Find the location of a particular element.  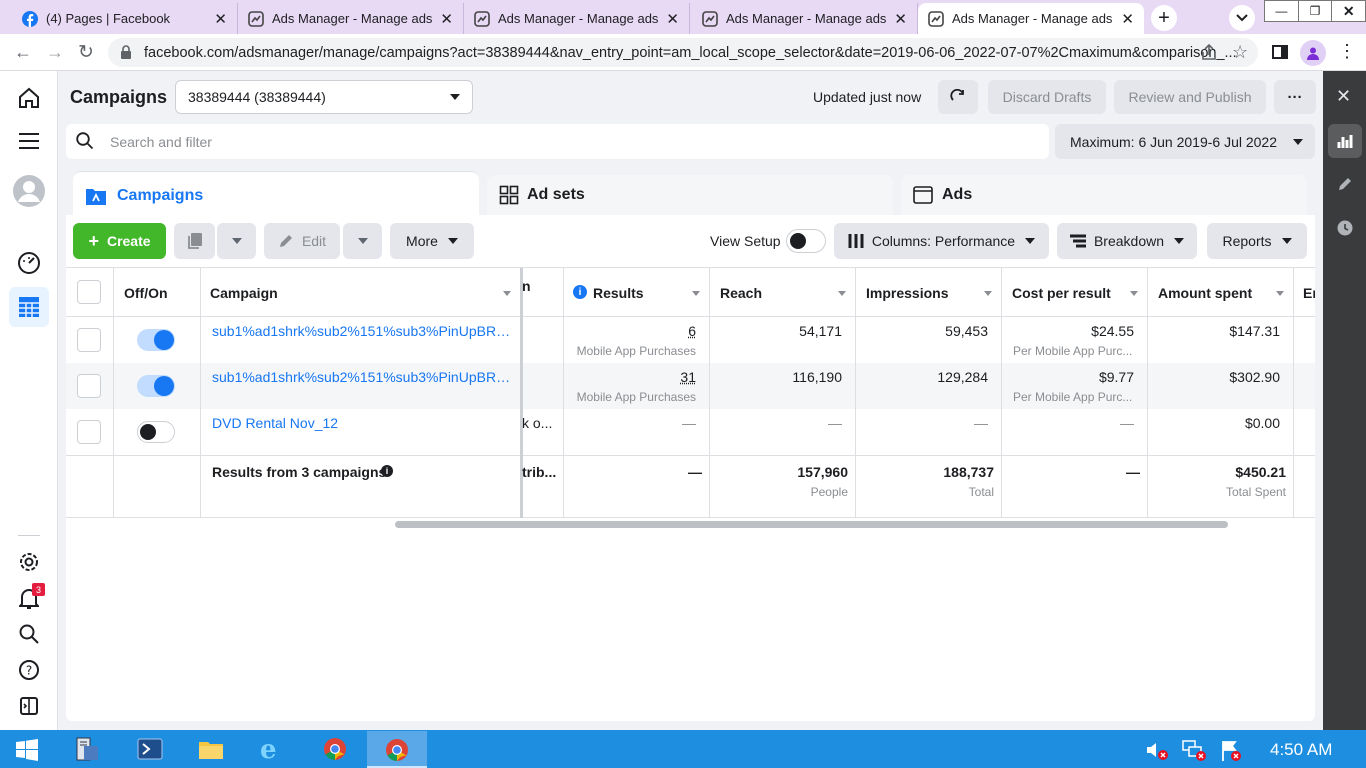

campaign-name-link: DVD Rental Nov_12 is located at coordinates (362, 423).